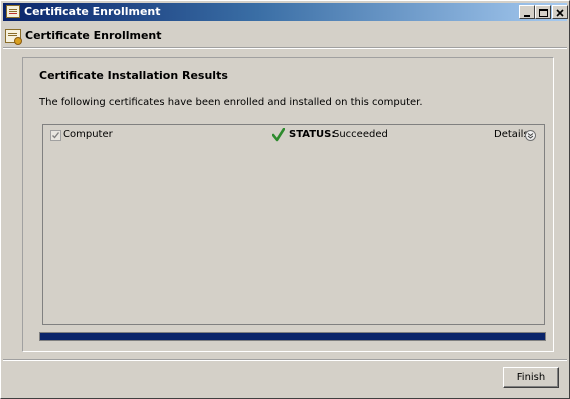  Describe the element at coordinates (278, 135) in the screenshot. I see `checkmark-icon` at that location.